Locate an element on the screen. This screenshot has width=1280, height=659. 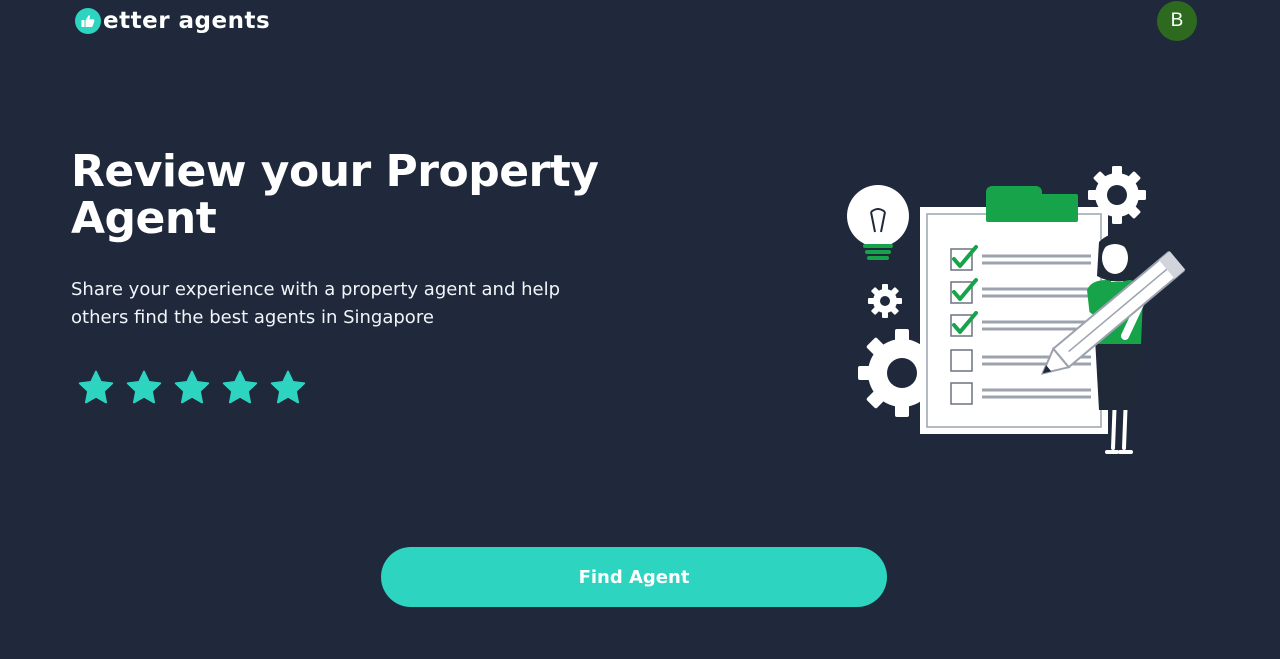
avatar: B is located at coordinates (1177, 21).